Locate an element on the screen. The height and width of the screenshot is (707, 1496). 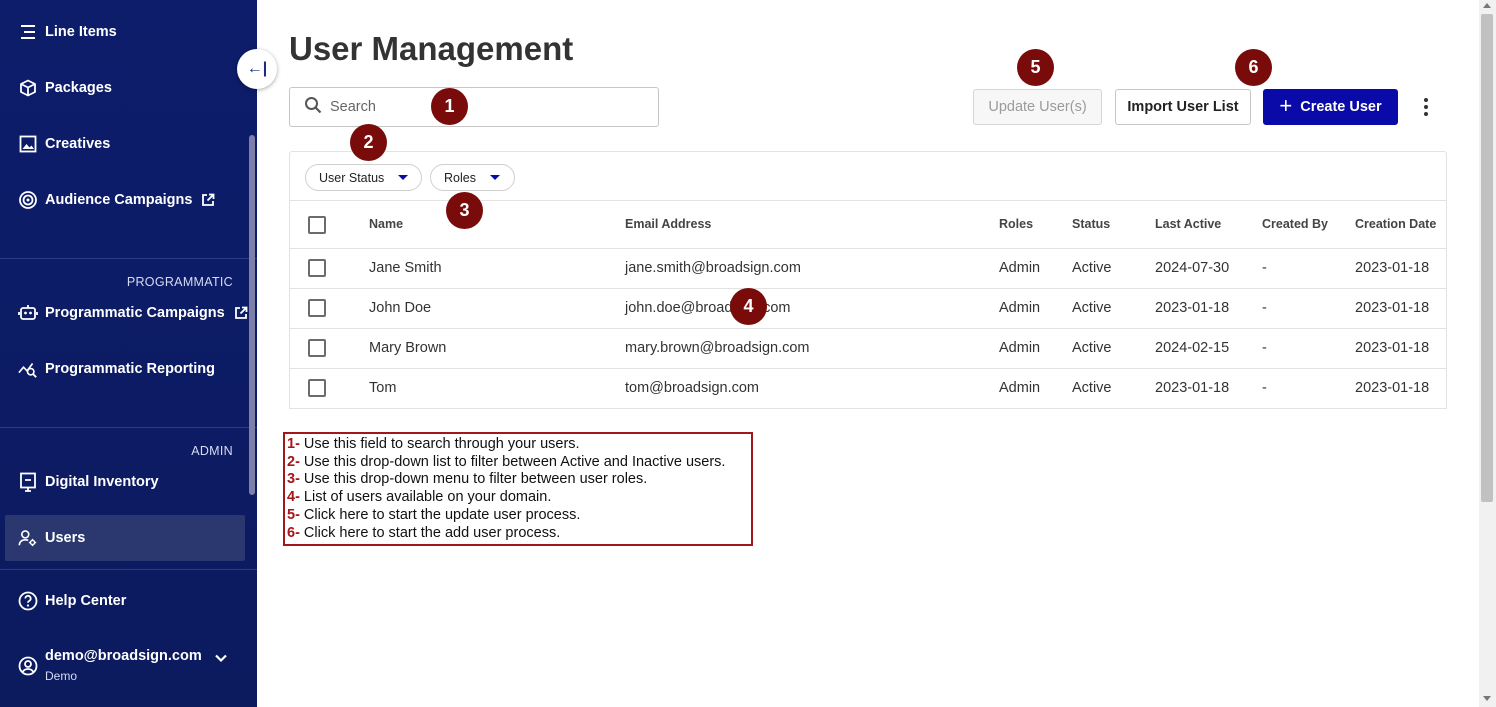
section-label-admin: ADMIN is located at coordinates (212, 451).